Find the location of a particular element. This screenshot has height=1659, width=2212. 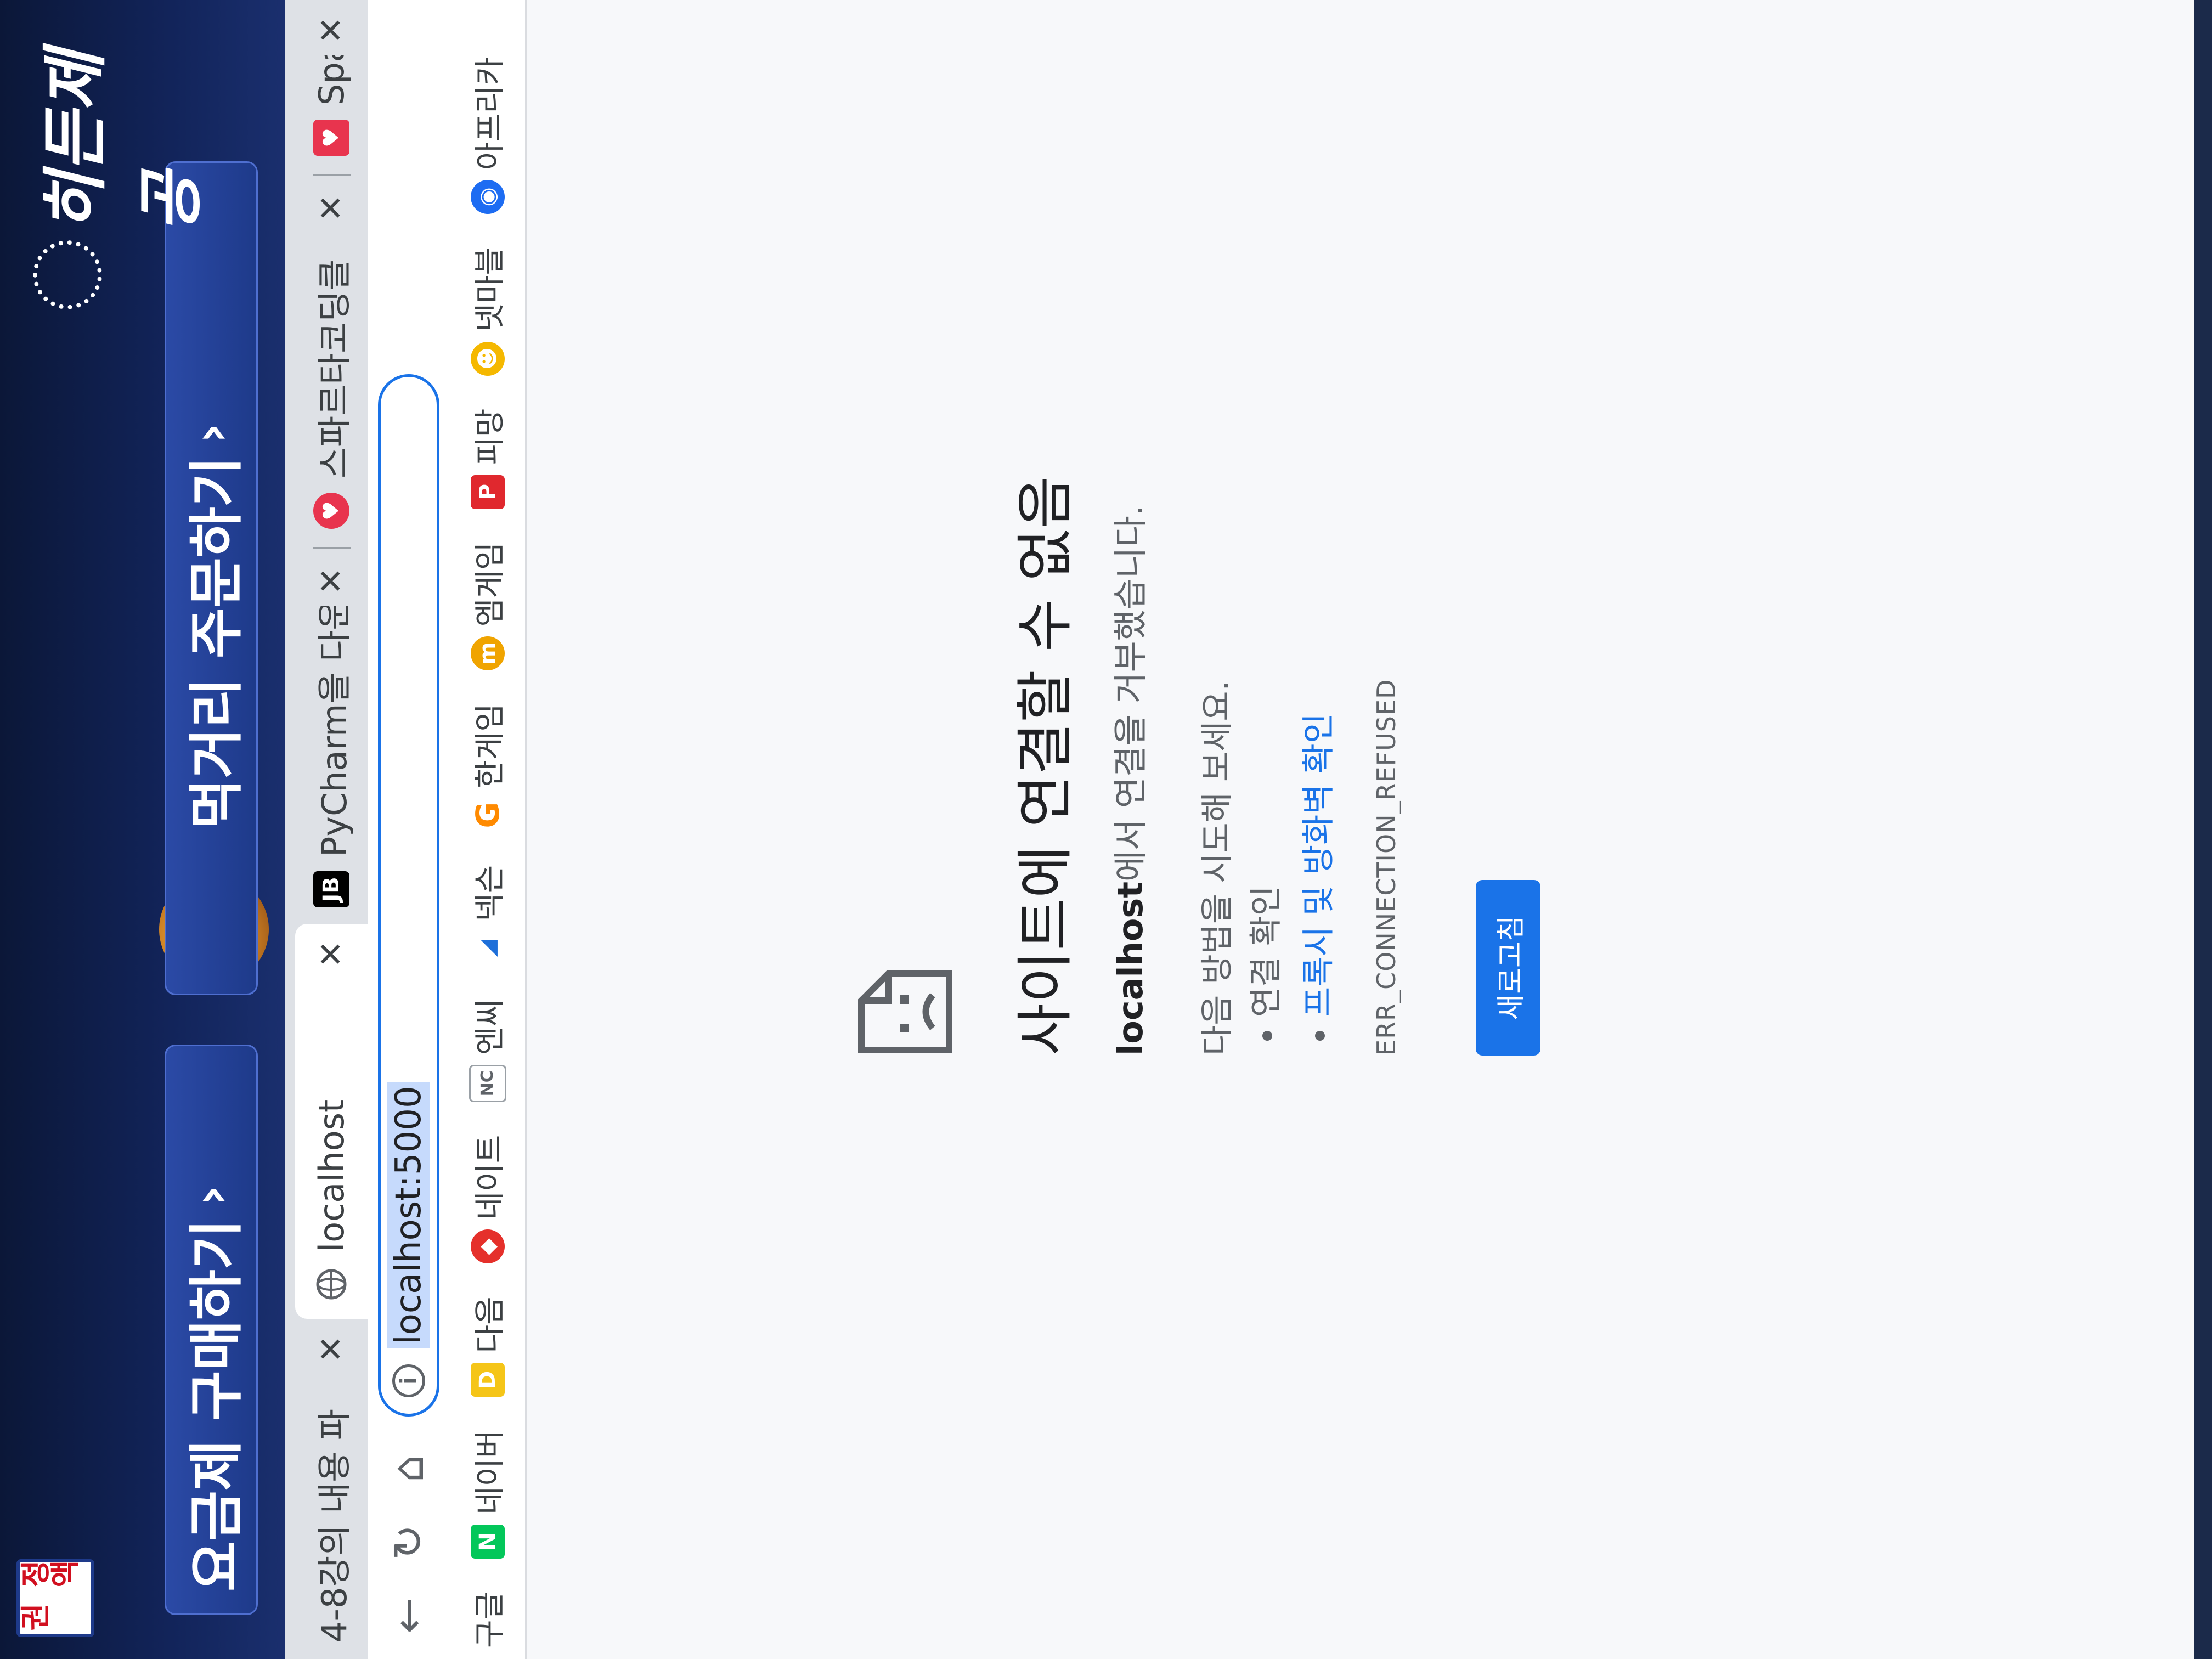

bookmark-mgame: m 엠게임 is located at coordinates (487, 606).